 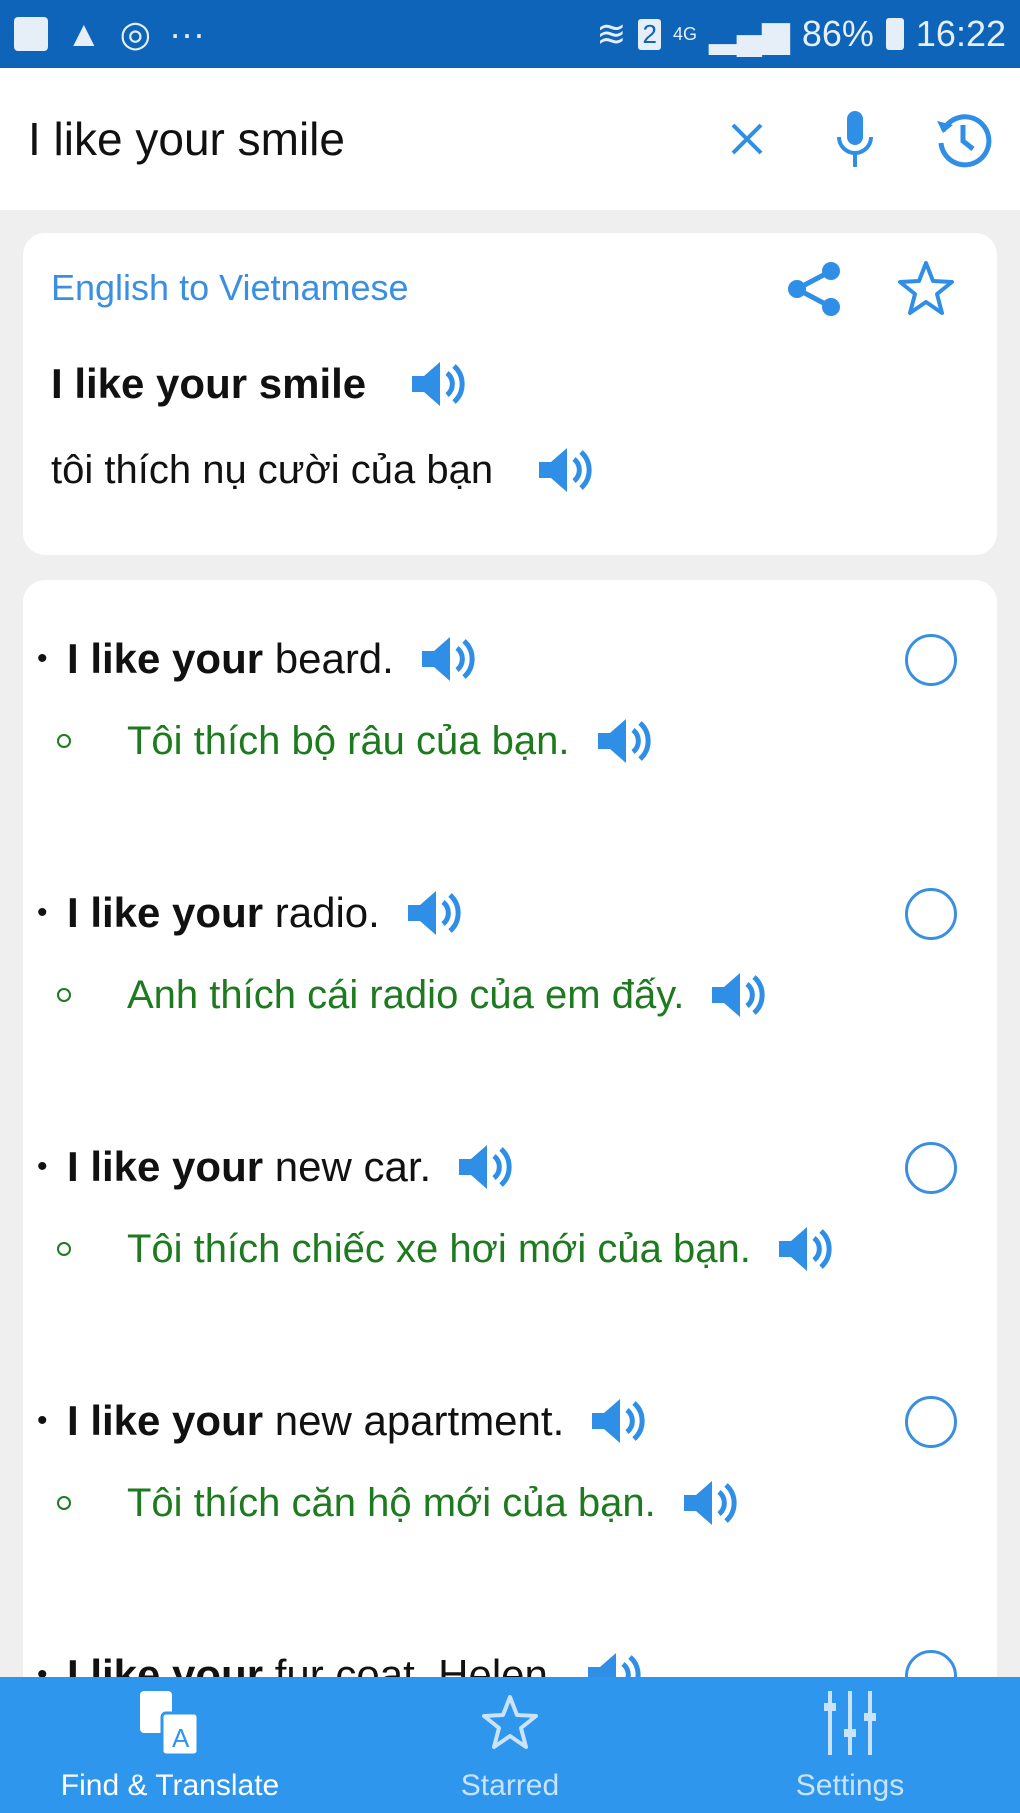 What do you see at coordinates (815, 289) in the screenshot?
I see `share-icon` at bounding box center [815, 289].